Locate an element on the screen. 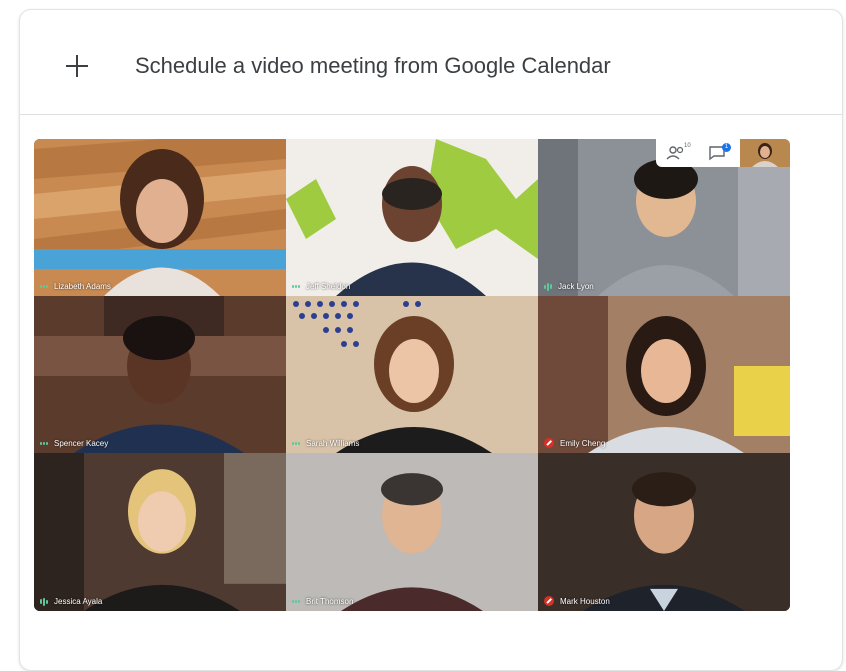 The image size is (846, 671). participant-nameplate: Jessica Ayala is located at coordinates (71, 601).